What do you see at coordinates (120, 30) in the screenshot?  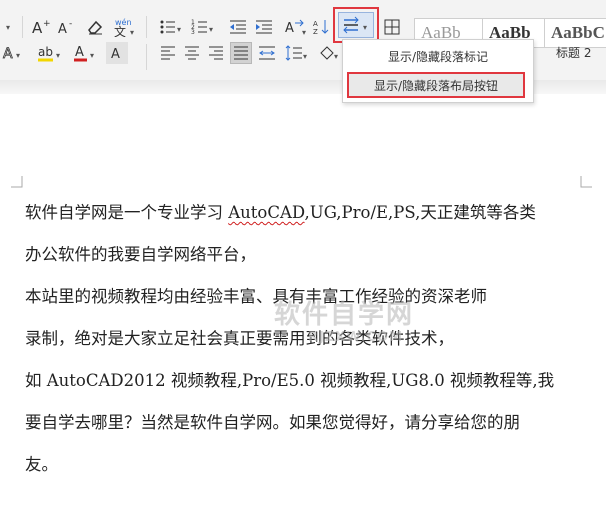 I see `svg-text: 文` at bounding box center [120, 30].